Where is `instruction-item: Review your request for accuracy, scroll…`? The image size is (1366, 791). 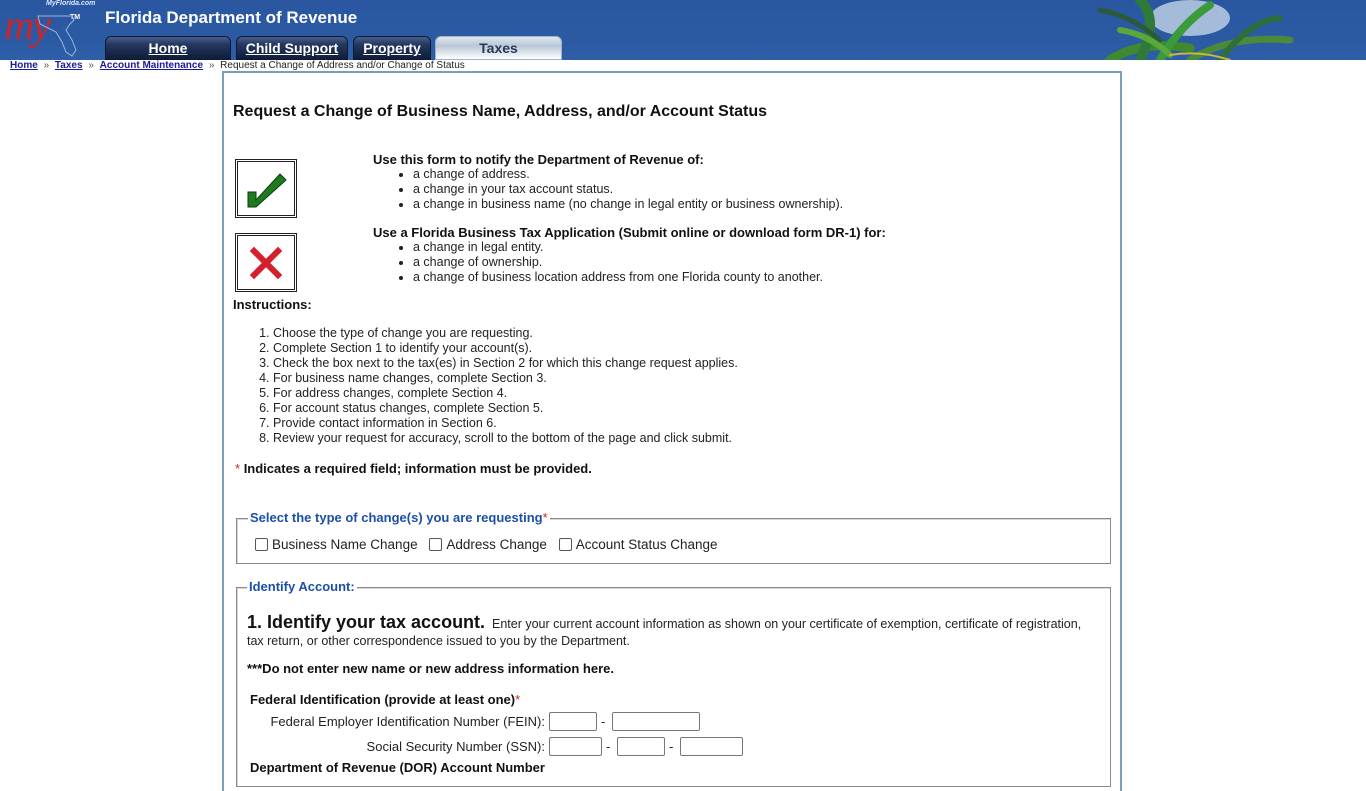
instruction-item: Review your request for accuracy, scroll… is located at coordinates (505, 438).